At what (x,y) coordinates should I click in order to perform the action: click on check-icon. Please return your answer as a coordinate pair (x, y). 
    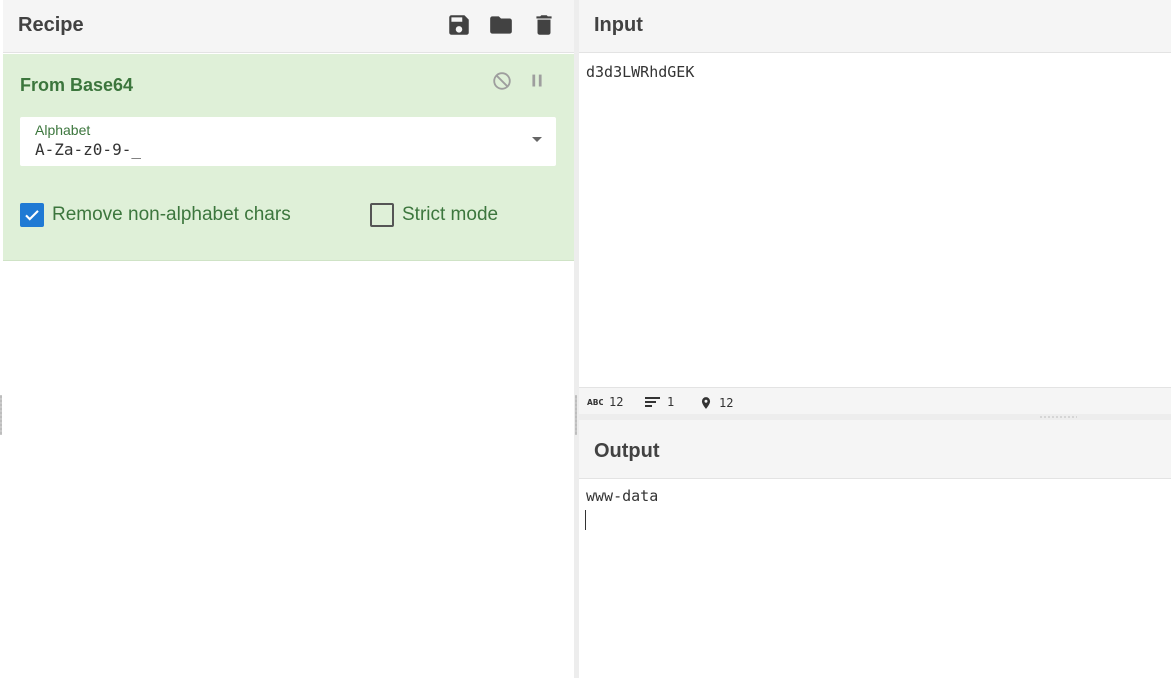
    Looking at the image, I should click on (32, 215).